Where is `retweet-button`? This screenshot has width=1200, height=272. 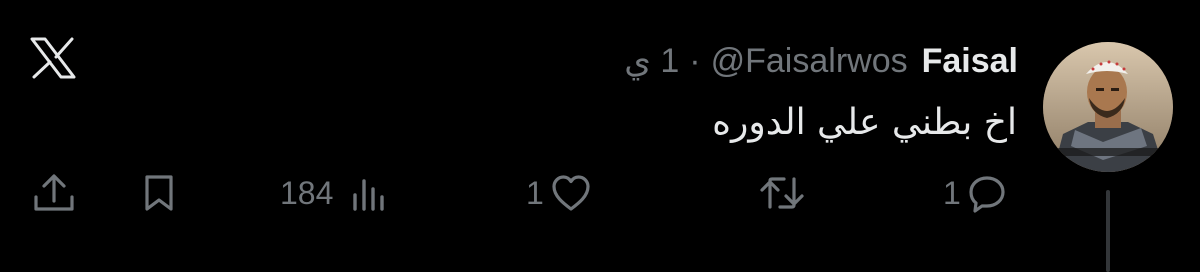
retweet-button is located at coordinates (782, 193).